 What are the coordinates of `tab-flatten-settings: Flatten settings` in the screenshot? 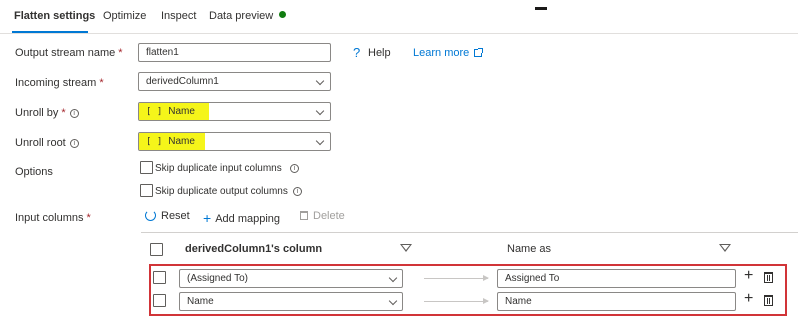 It's located at (54, 16).